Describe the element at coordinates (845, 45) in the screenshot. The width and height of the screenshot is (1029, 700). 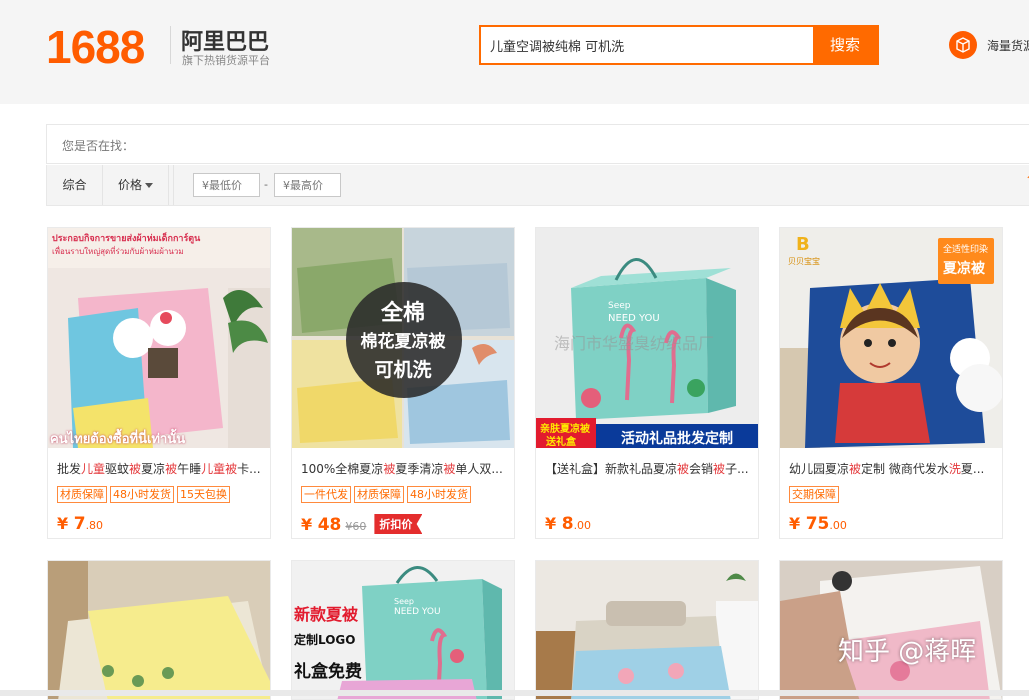
I see `search-button: 搜索` at that location.